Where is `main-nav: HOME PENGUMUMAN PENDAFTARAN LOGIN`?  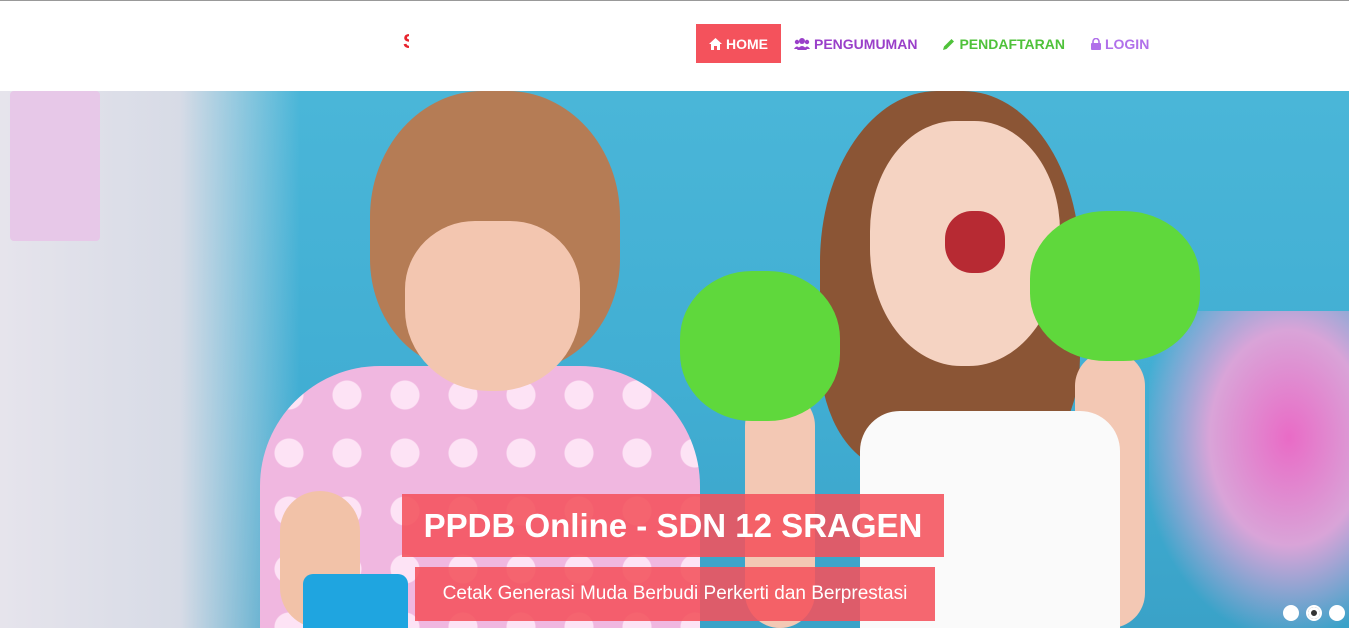 main-nav: HOME PENGUMUMAN PENDAFTARAN LOGIN is located at coordinates (929, 43).